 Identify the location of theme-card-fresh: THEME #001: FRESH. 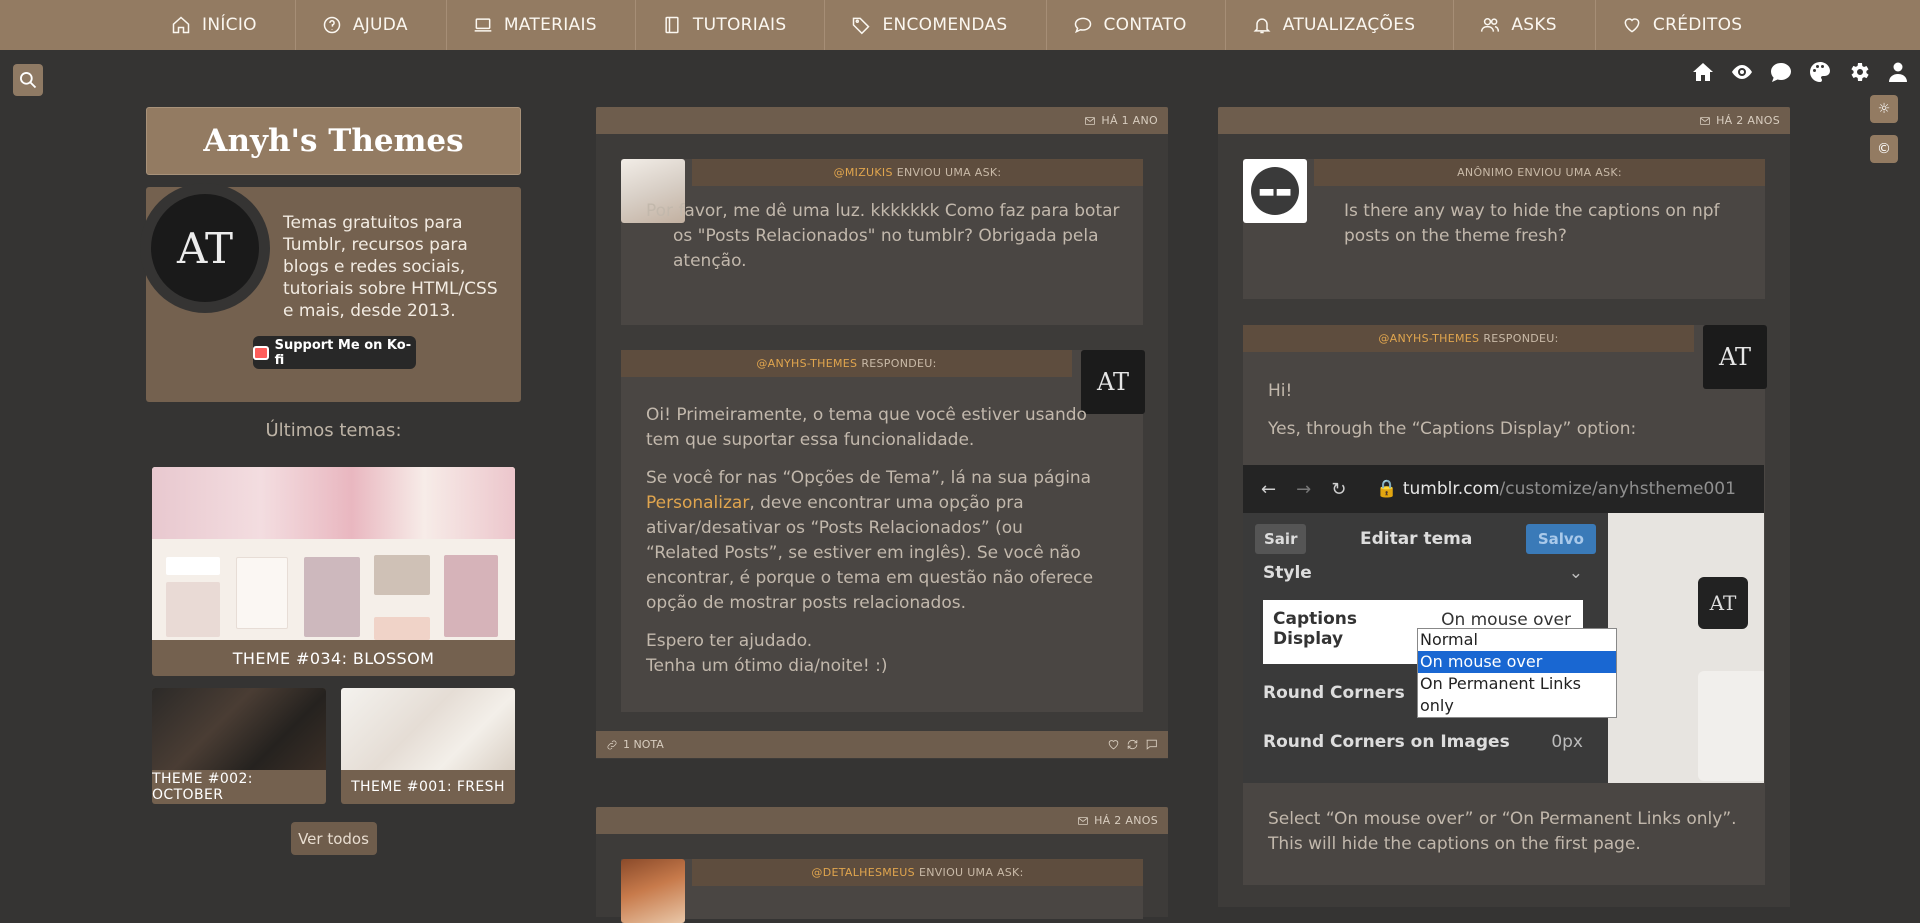
(428, 746).